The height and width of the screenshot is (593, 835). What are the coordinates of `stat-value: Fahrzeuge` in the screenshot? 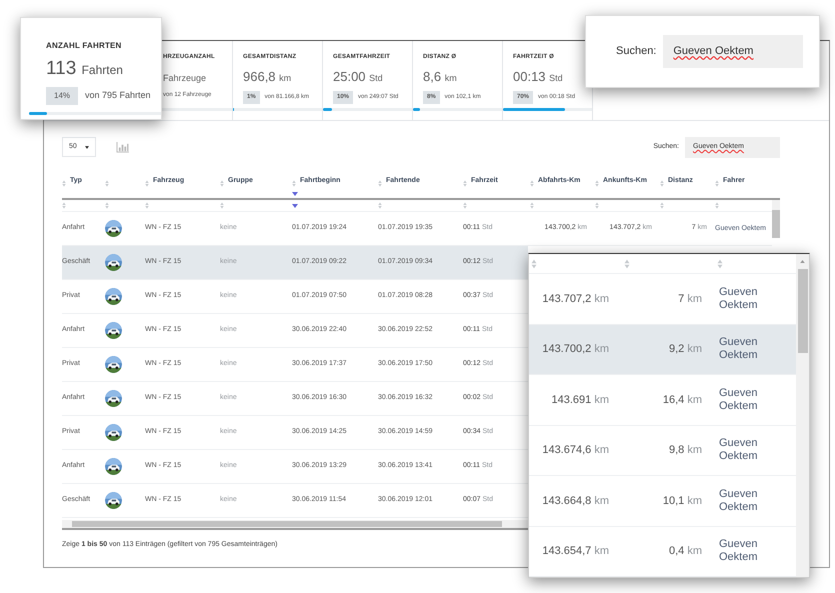 It's located at (185, 77).